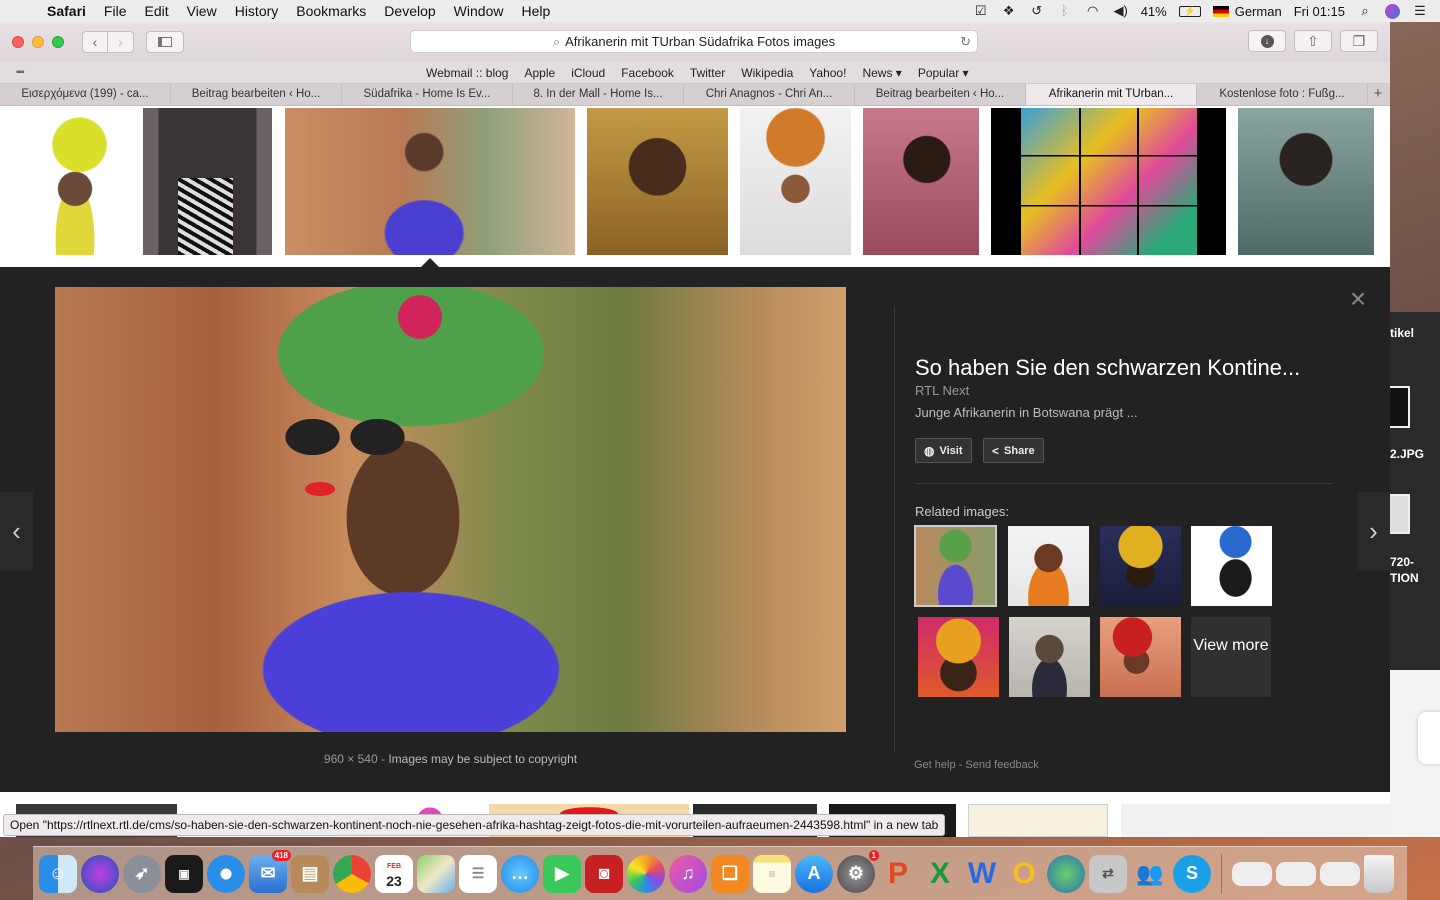  I want to click on fav-apple: Apple, so click(539, 73).